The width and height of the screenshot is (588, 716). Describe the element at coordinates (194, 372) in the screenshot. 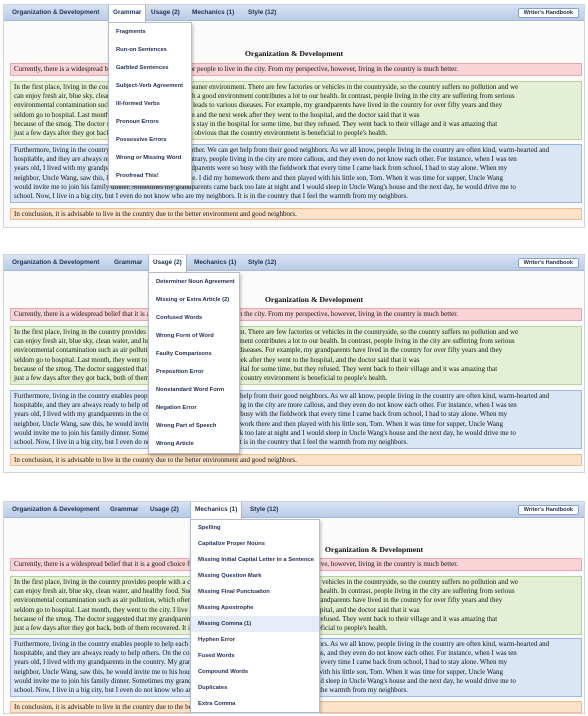

I see `menu-item-preposition-error: Preposition Error` at that location.